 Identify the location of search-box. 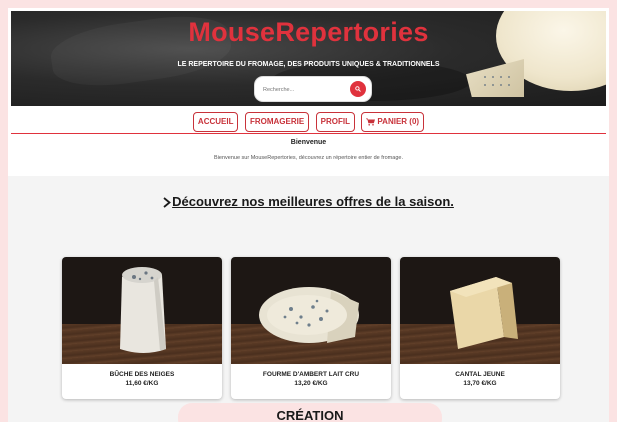
(313, 89).